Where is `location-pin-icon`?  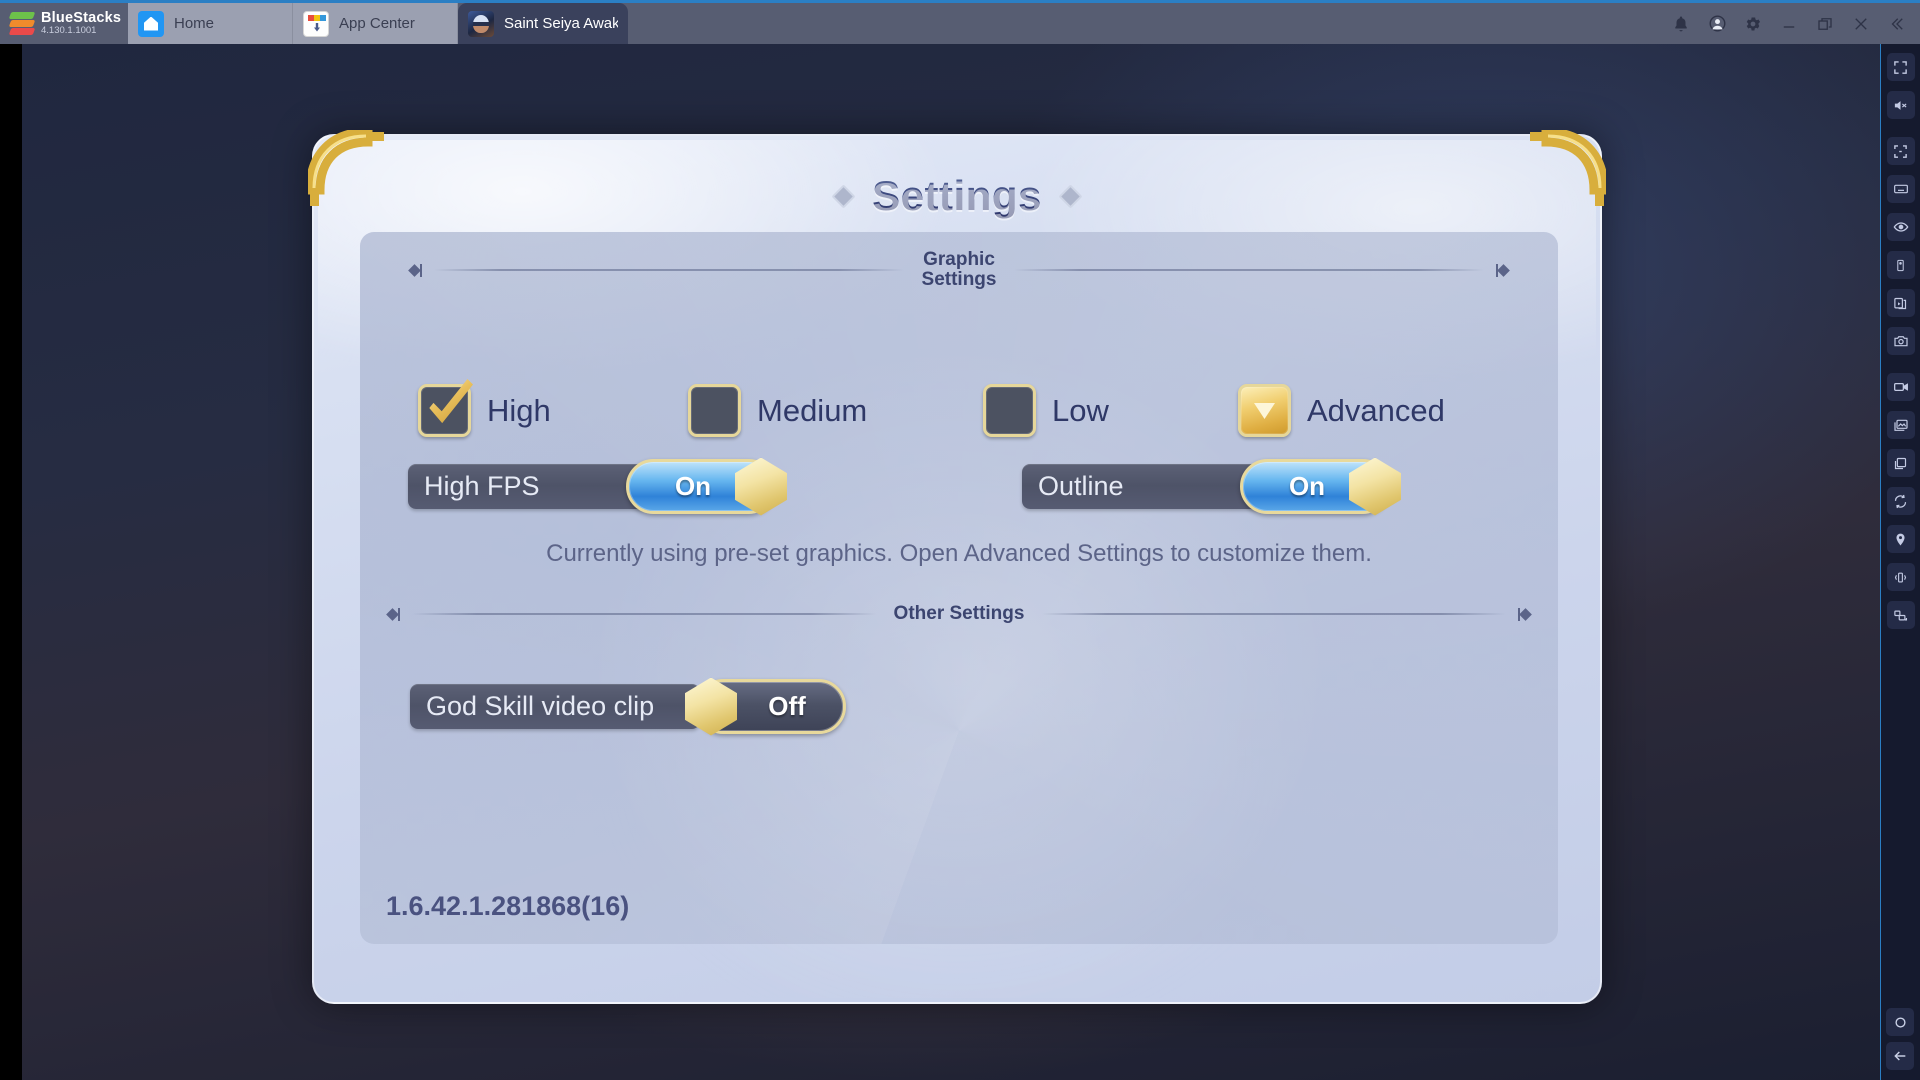 location-pin-icon is located at coordinates (1900, 539).